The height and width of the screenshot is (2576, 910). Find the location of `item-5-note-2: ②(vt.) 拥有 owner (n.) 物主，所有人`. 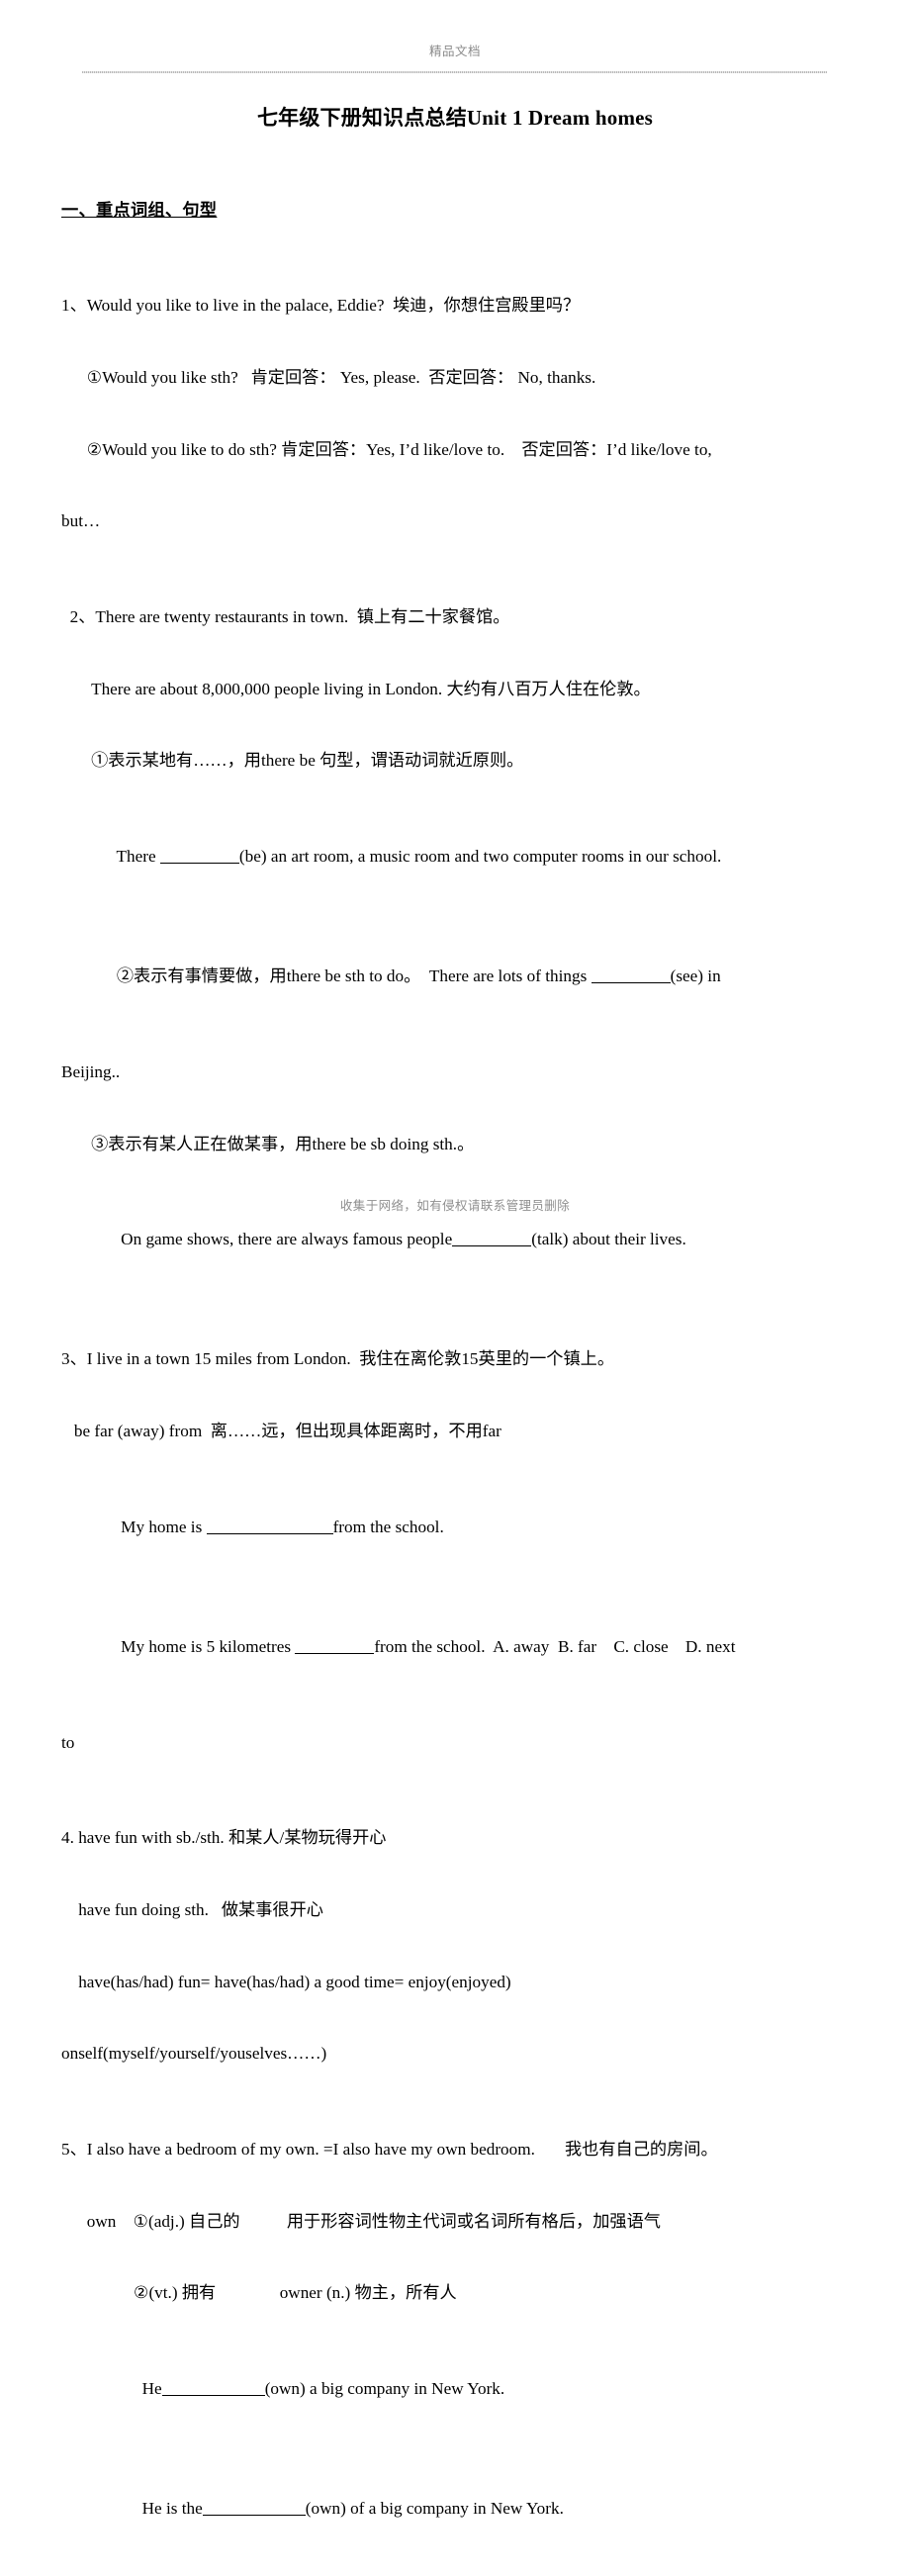

item-5-note-2: ②(vt.) 拥有 owner (n.) 物主，所有人 is located at coordinates (259, 2293).